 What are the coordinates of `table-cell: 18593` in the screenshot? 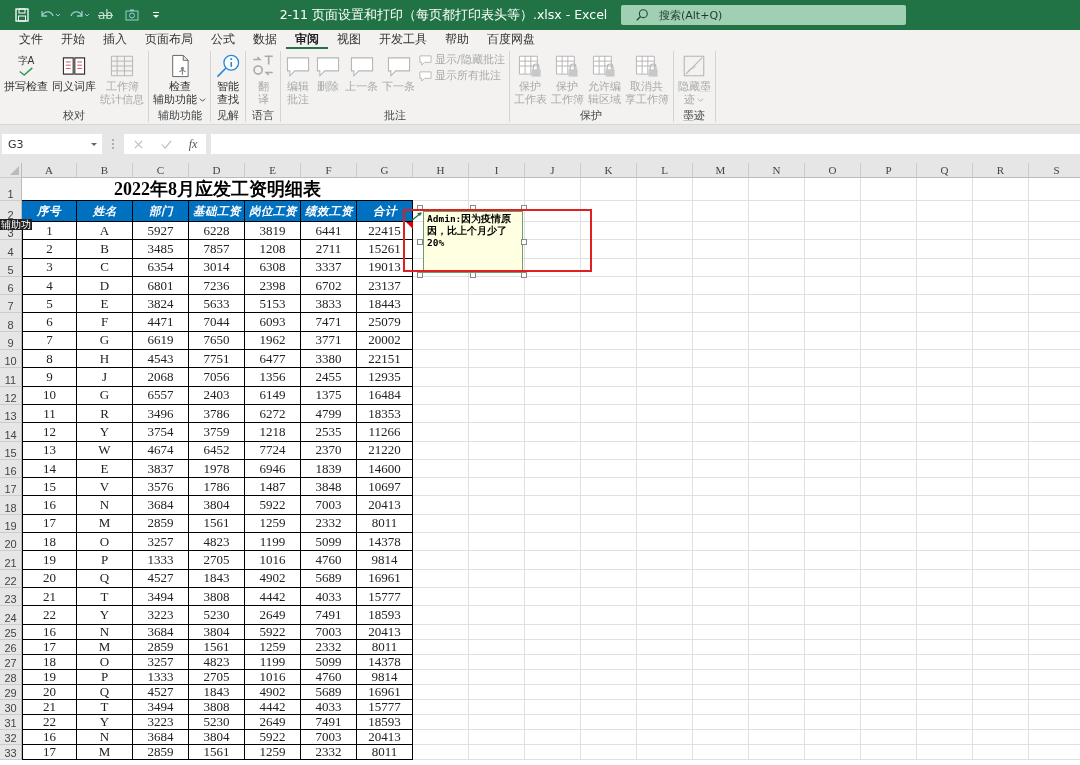 It's located at (385, 722).